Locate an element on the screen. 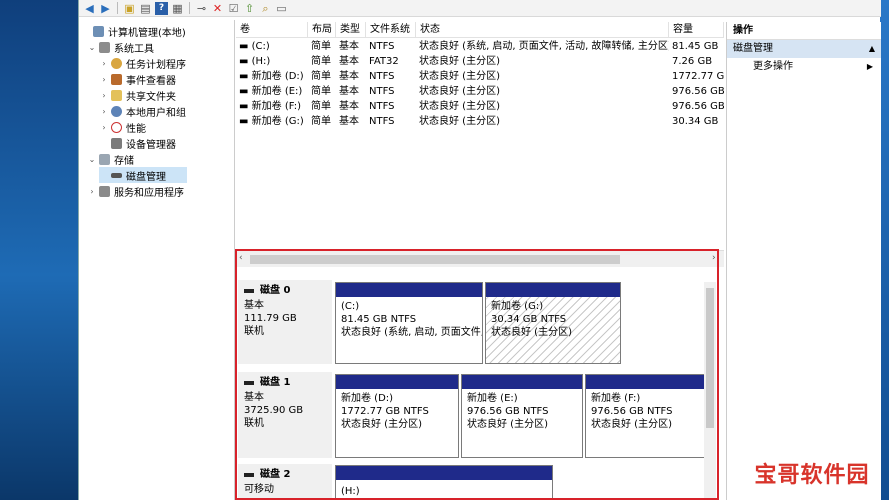  up-folder-icon: ▣ is located at coordinates (129, 8).